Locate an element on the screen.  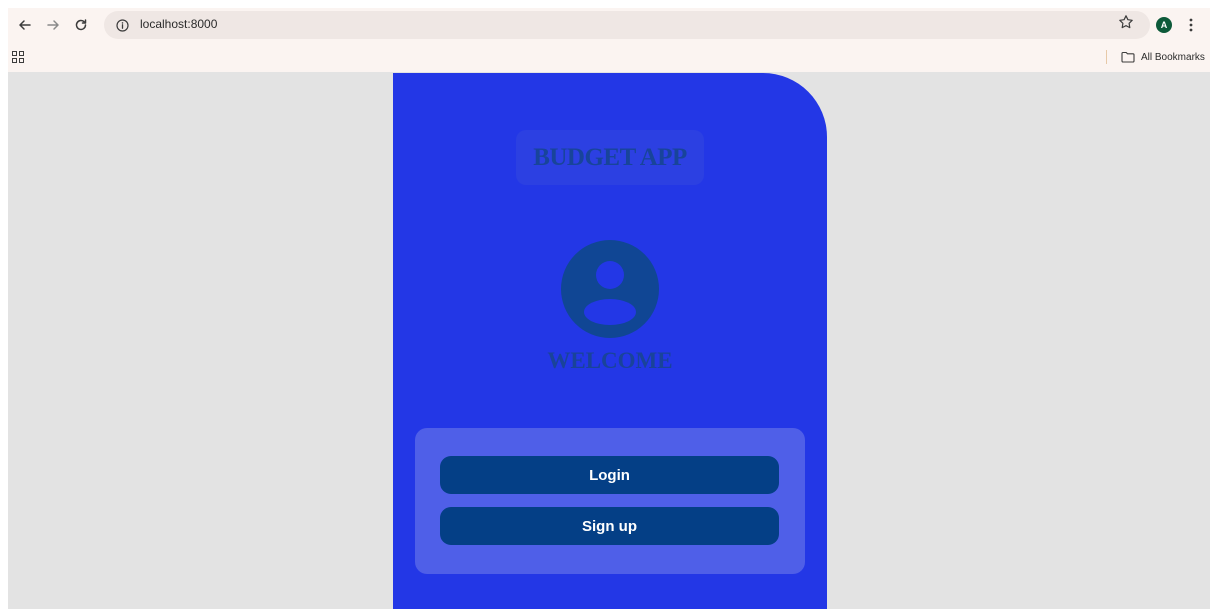
apps-grid-icon is located at coordinates (18, 56).